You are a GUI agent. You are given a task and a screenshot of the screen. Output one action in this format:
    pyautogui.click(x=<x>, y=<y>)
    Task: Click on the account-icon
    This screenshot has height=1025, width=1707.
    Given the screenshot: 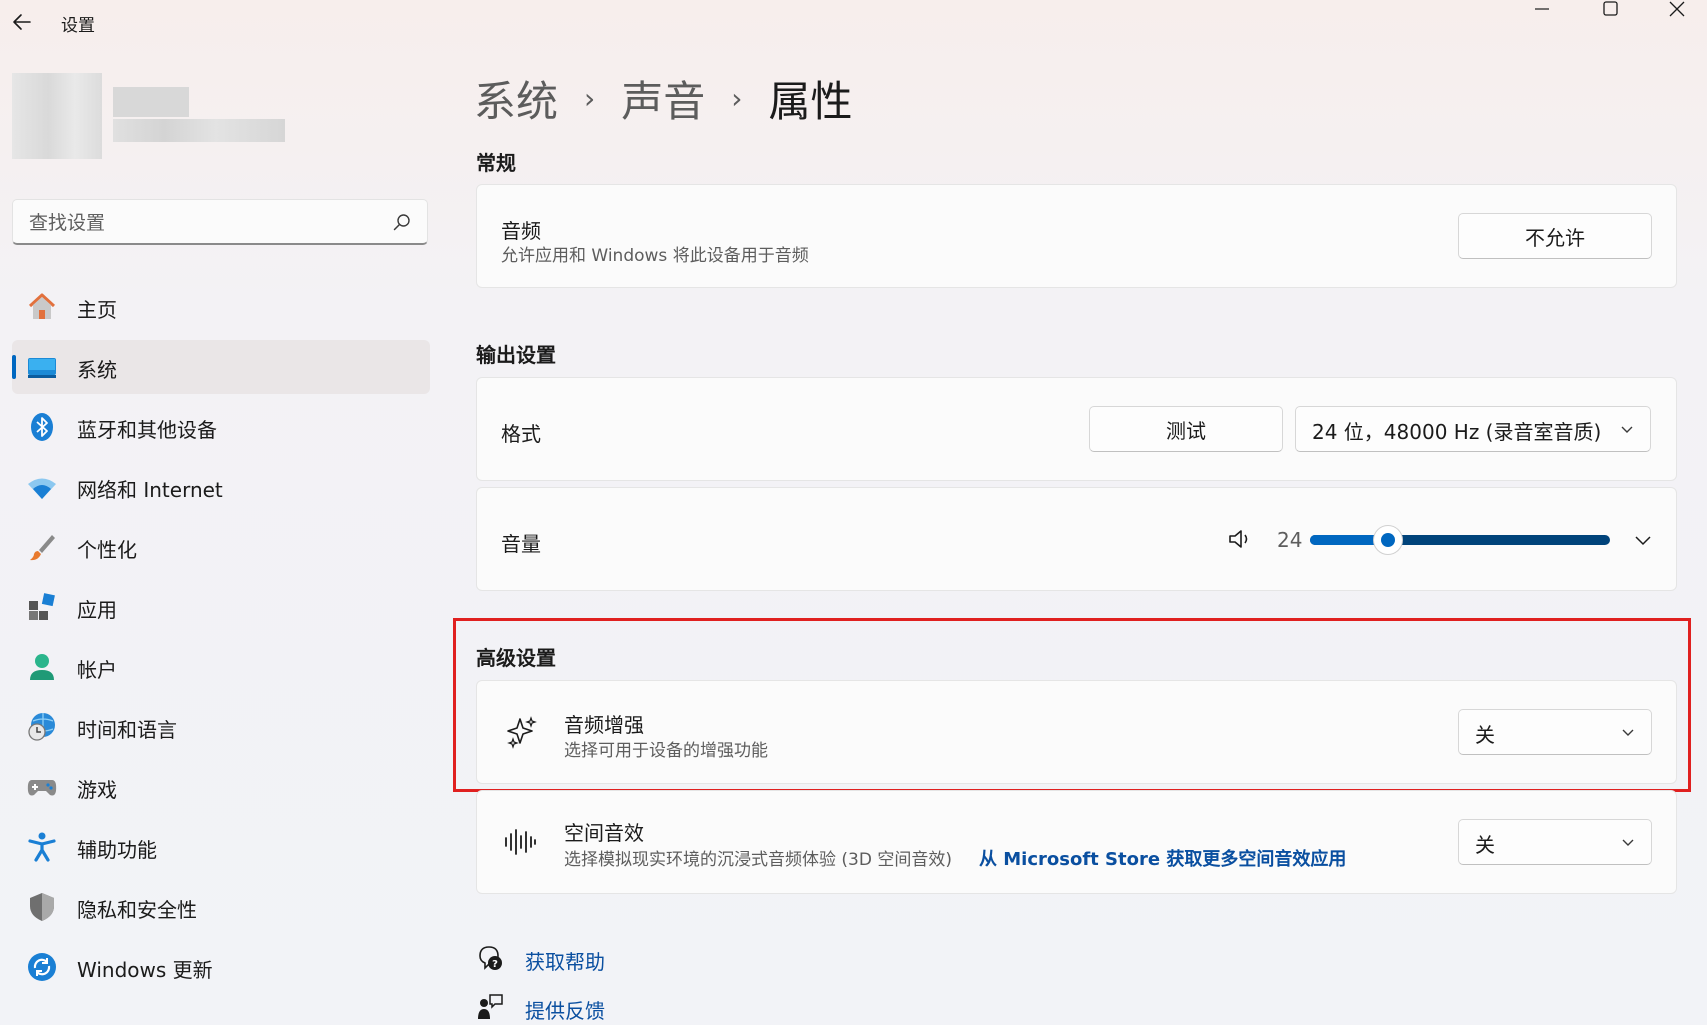 What is the action you would take?
    pyautogui.click(x=42, y=667)
    